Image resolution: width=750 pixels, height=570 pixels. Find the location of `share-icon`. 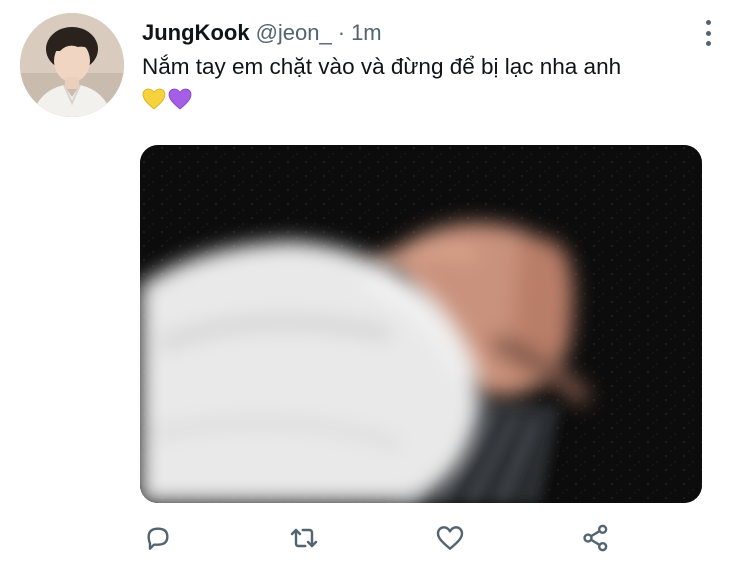

share-icon is located at coordinates (595, 538).